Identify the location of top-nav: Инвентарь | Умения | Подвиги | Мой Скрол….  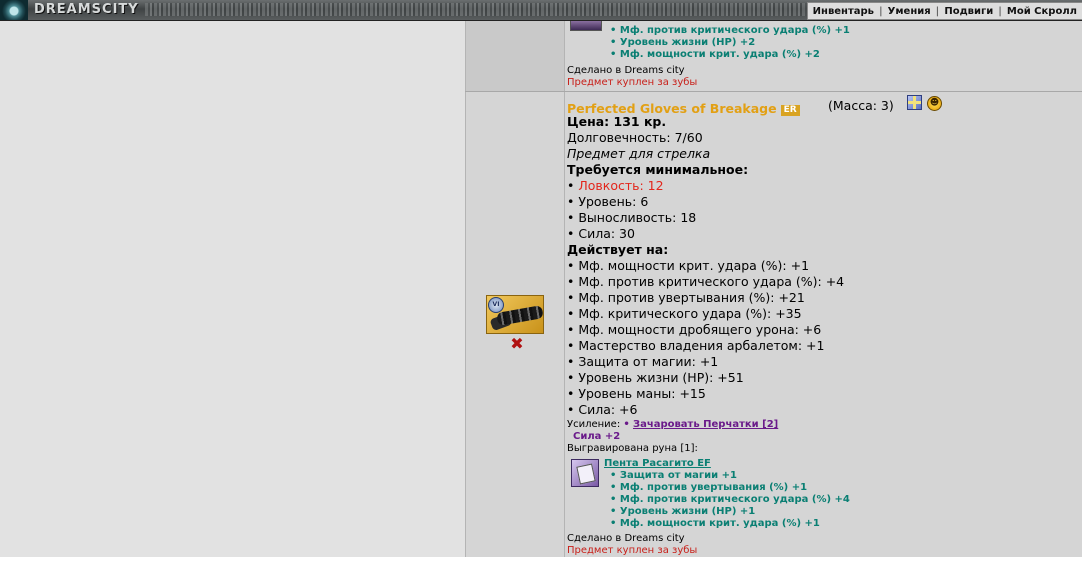
(944, 11).